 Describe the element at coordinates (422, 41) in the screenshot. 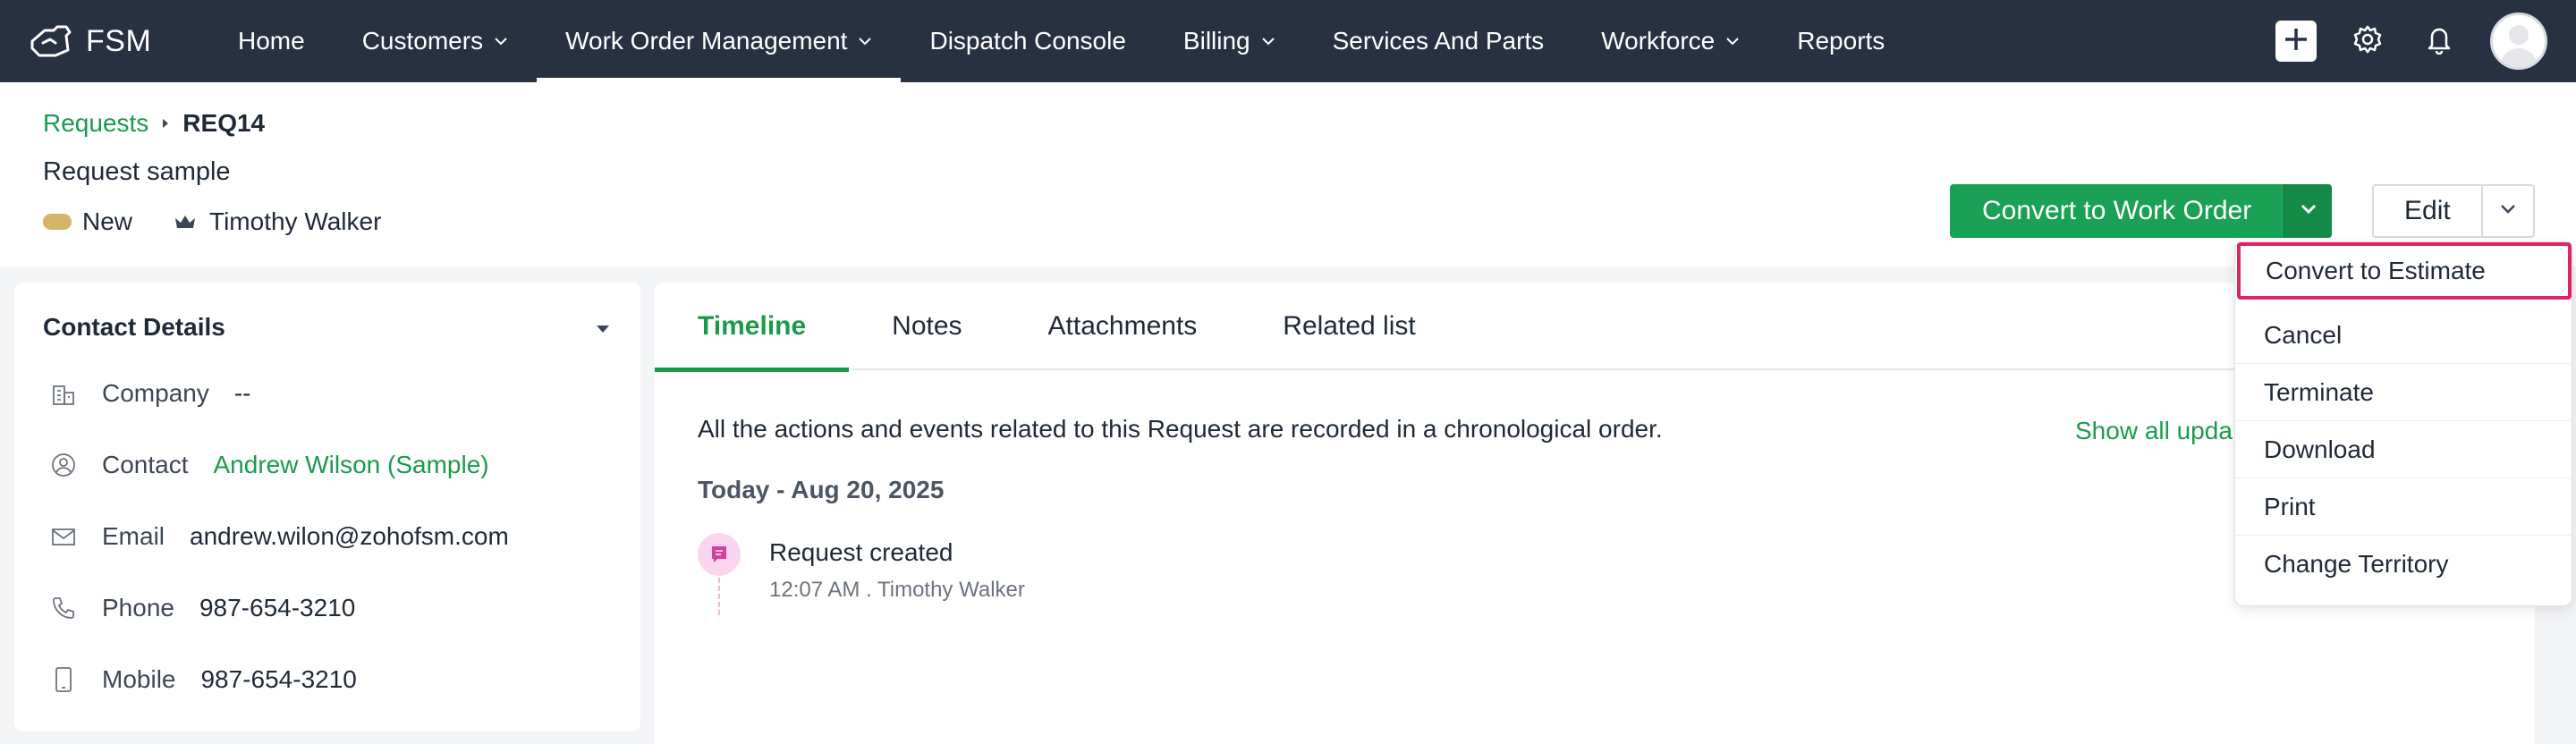

I see `nav-item-label: Customers` at that location.